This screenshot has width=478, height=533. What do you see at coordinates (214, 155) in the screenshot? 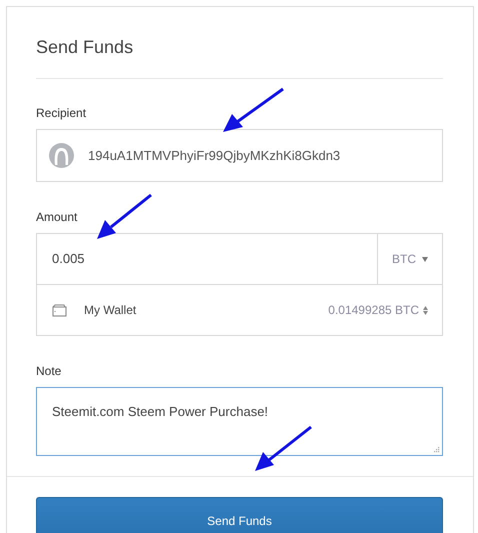
I see `recipient-address: 194uA1MTMVPhyiFr99QjbyMKzhKi8Gkdn3` at bounding box center [214, 155].